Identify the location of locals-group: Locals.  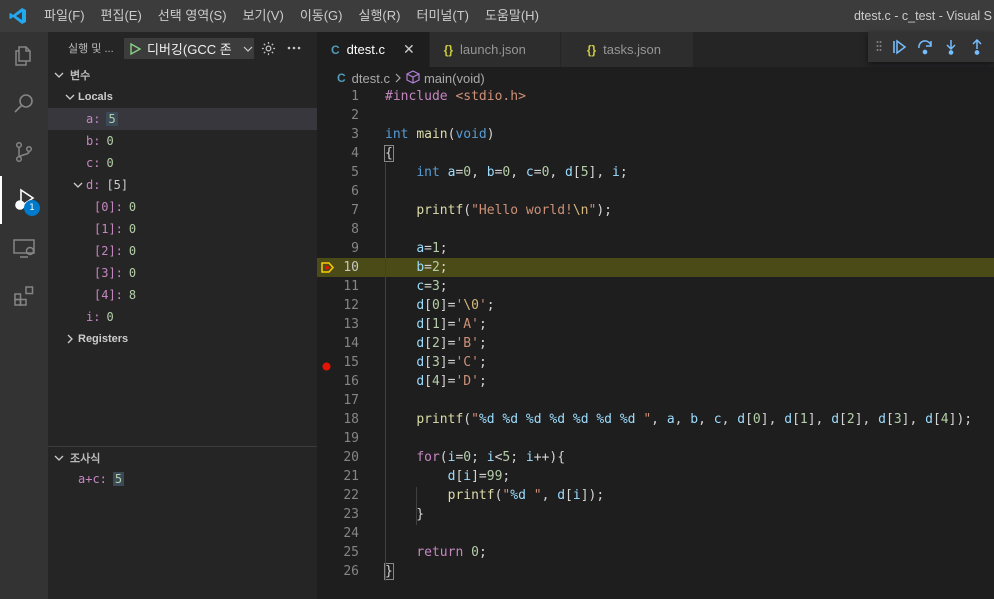
(182, 97).